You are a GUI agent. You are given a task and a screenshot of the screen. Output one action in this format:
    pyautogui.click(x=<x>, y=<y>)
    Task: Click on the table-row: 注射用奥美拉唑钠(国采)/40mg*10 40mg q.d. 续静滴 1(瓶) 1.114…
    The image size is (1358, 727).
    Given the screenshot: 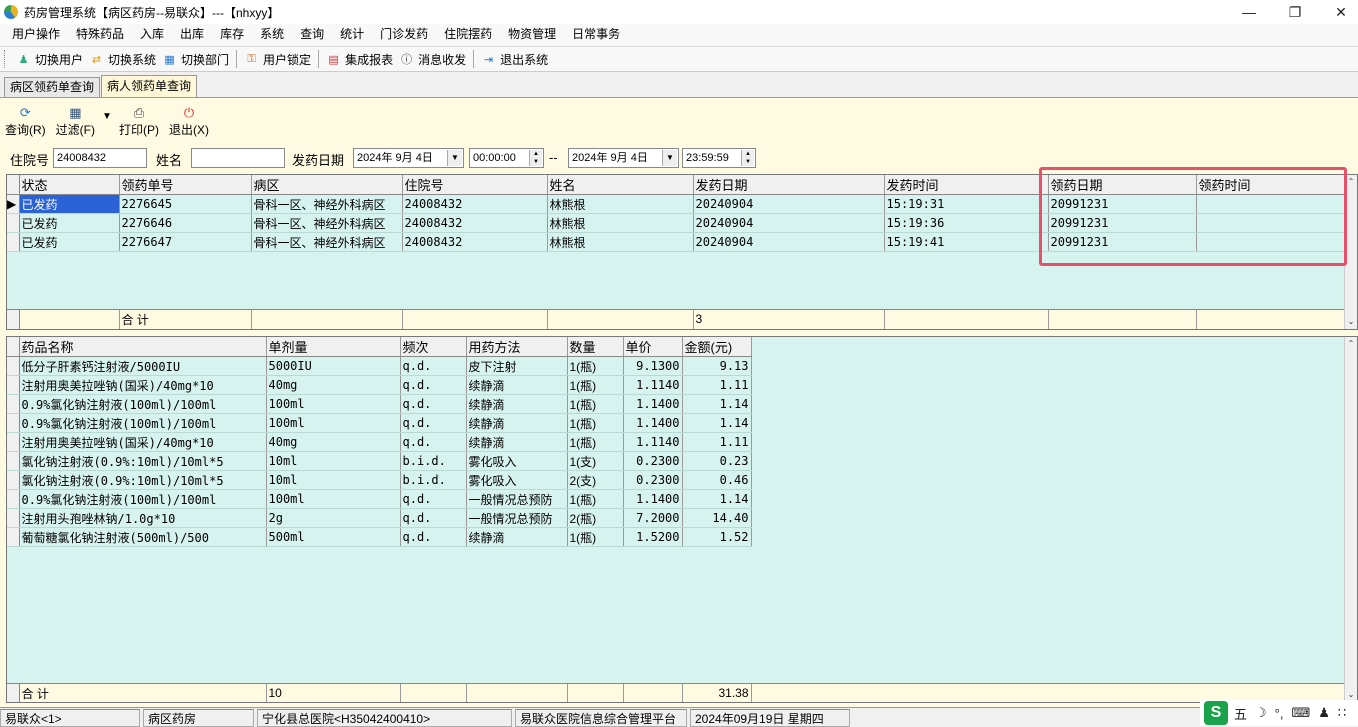 What is the action you would take?
    pyautogui.click(x=379, y=442)
    